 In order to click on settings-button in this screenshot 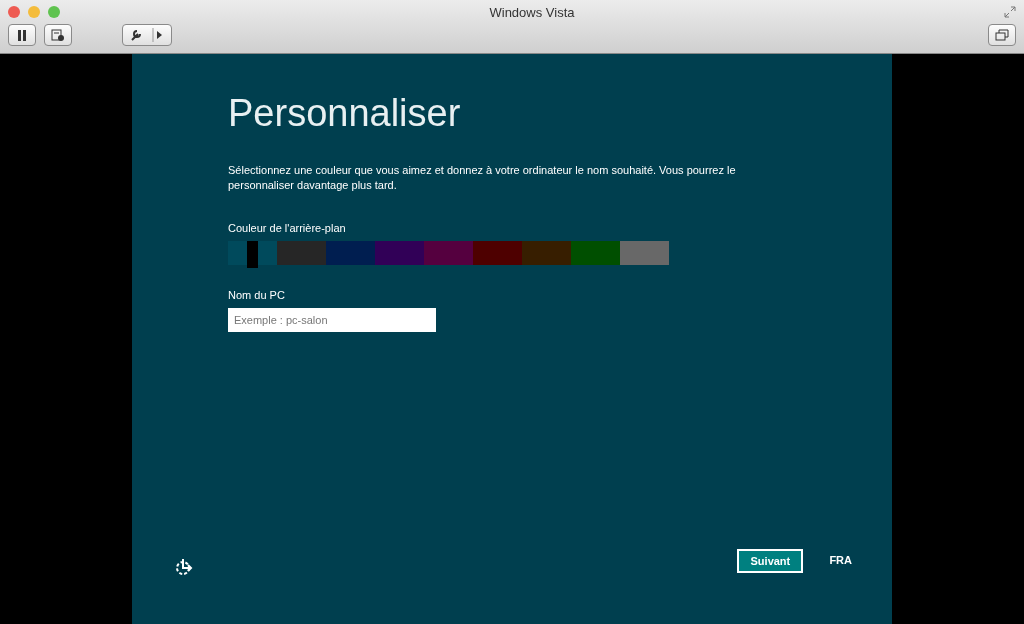, I will do `click(147, 35)`.